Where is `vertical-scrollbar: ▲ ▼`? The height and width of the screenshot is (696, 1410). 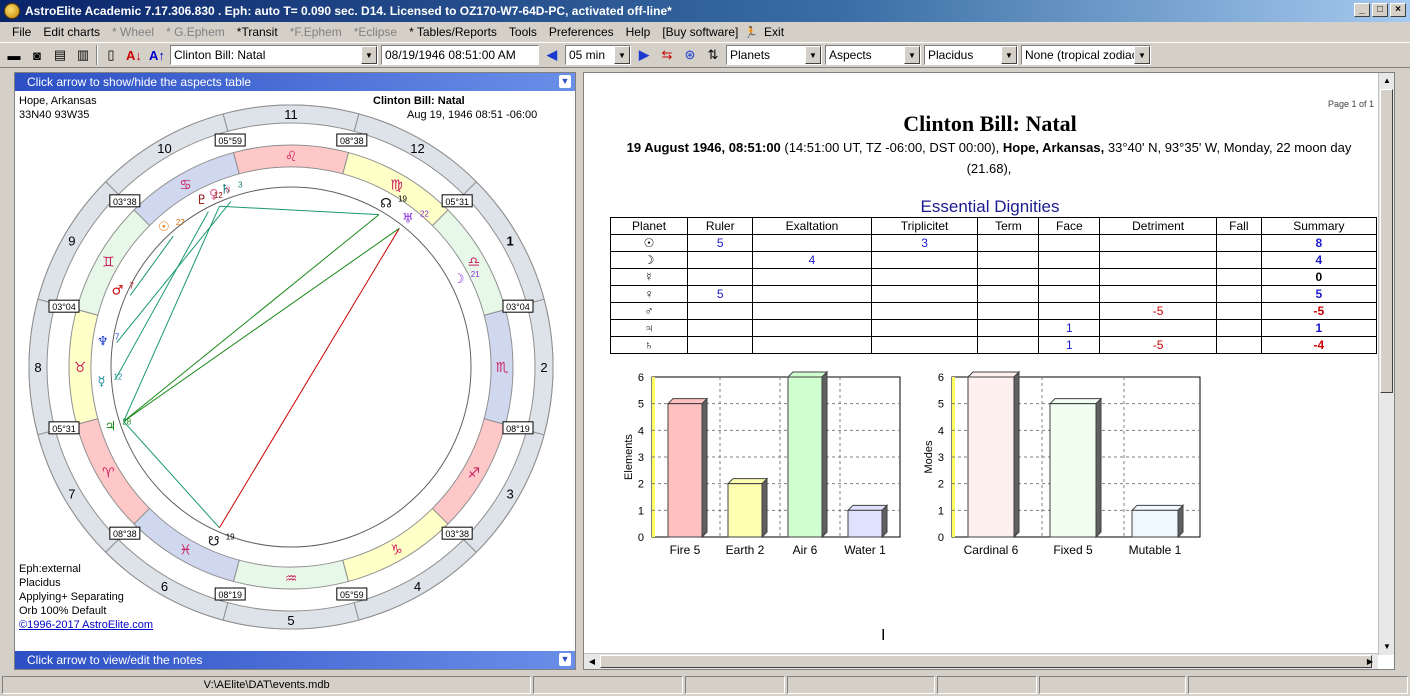
vertical-scrollbar: ▲ ▼ is located at coordinates (1386, 364).